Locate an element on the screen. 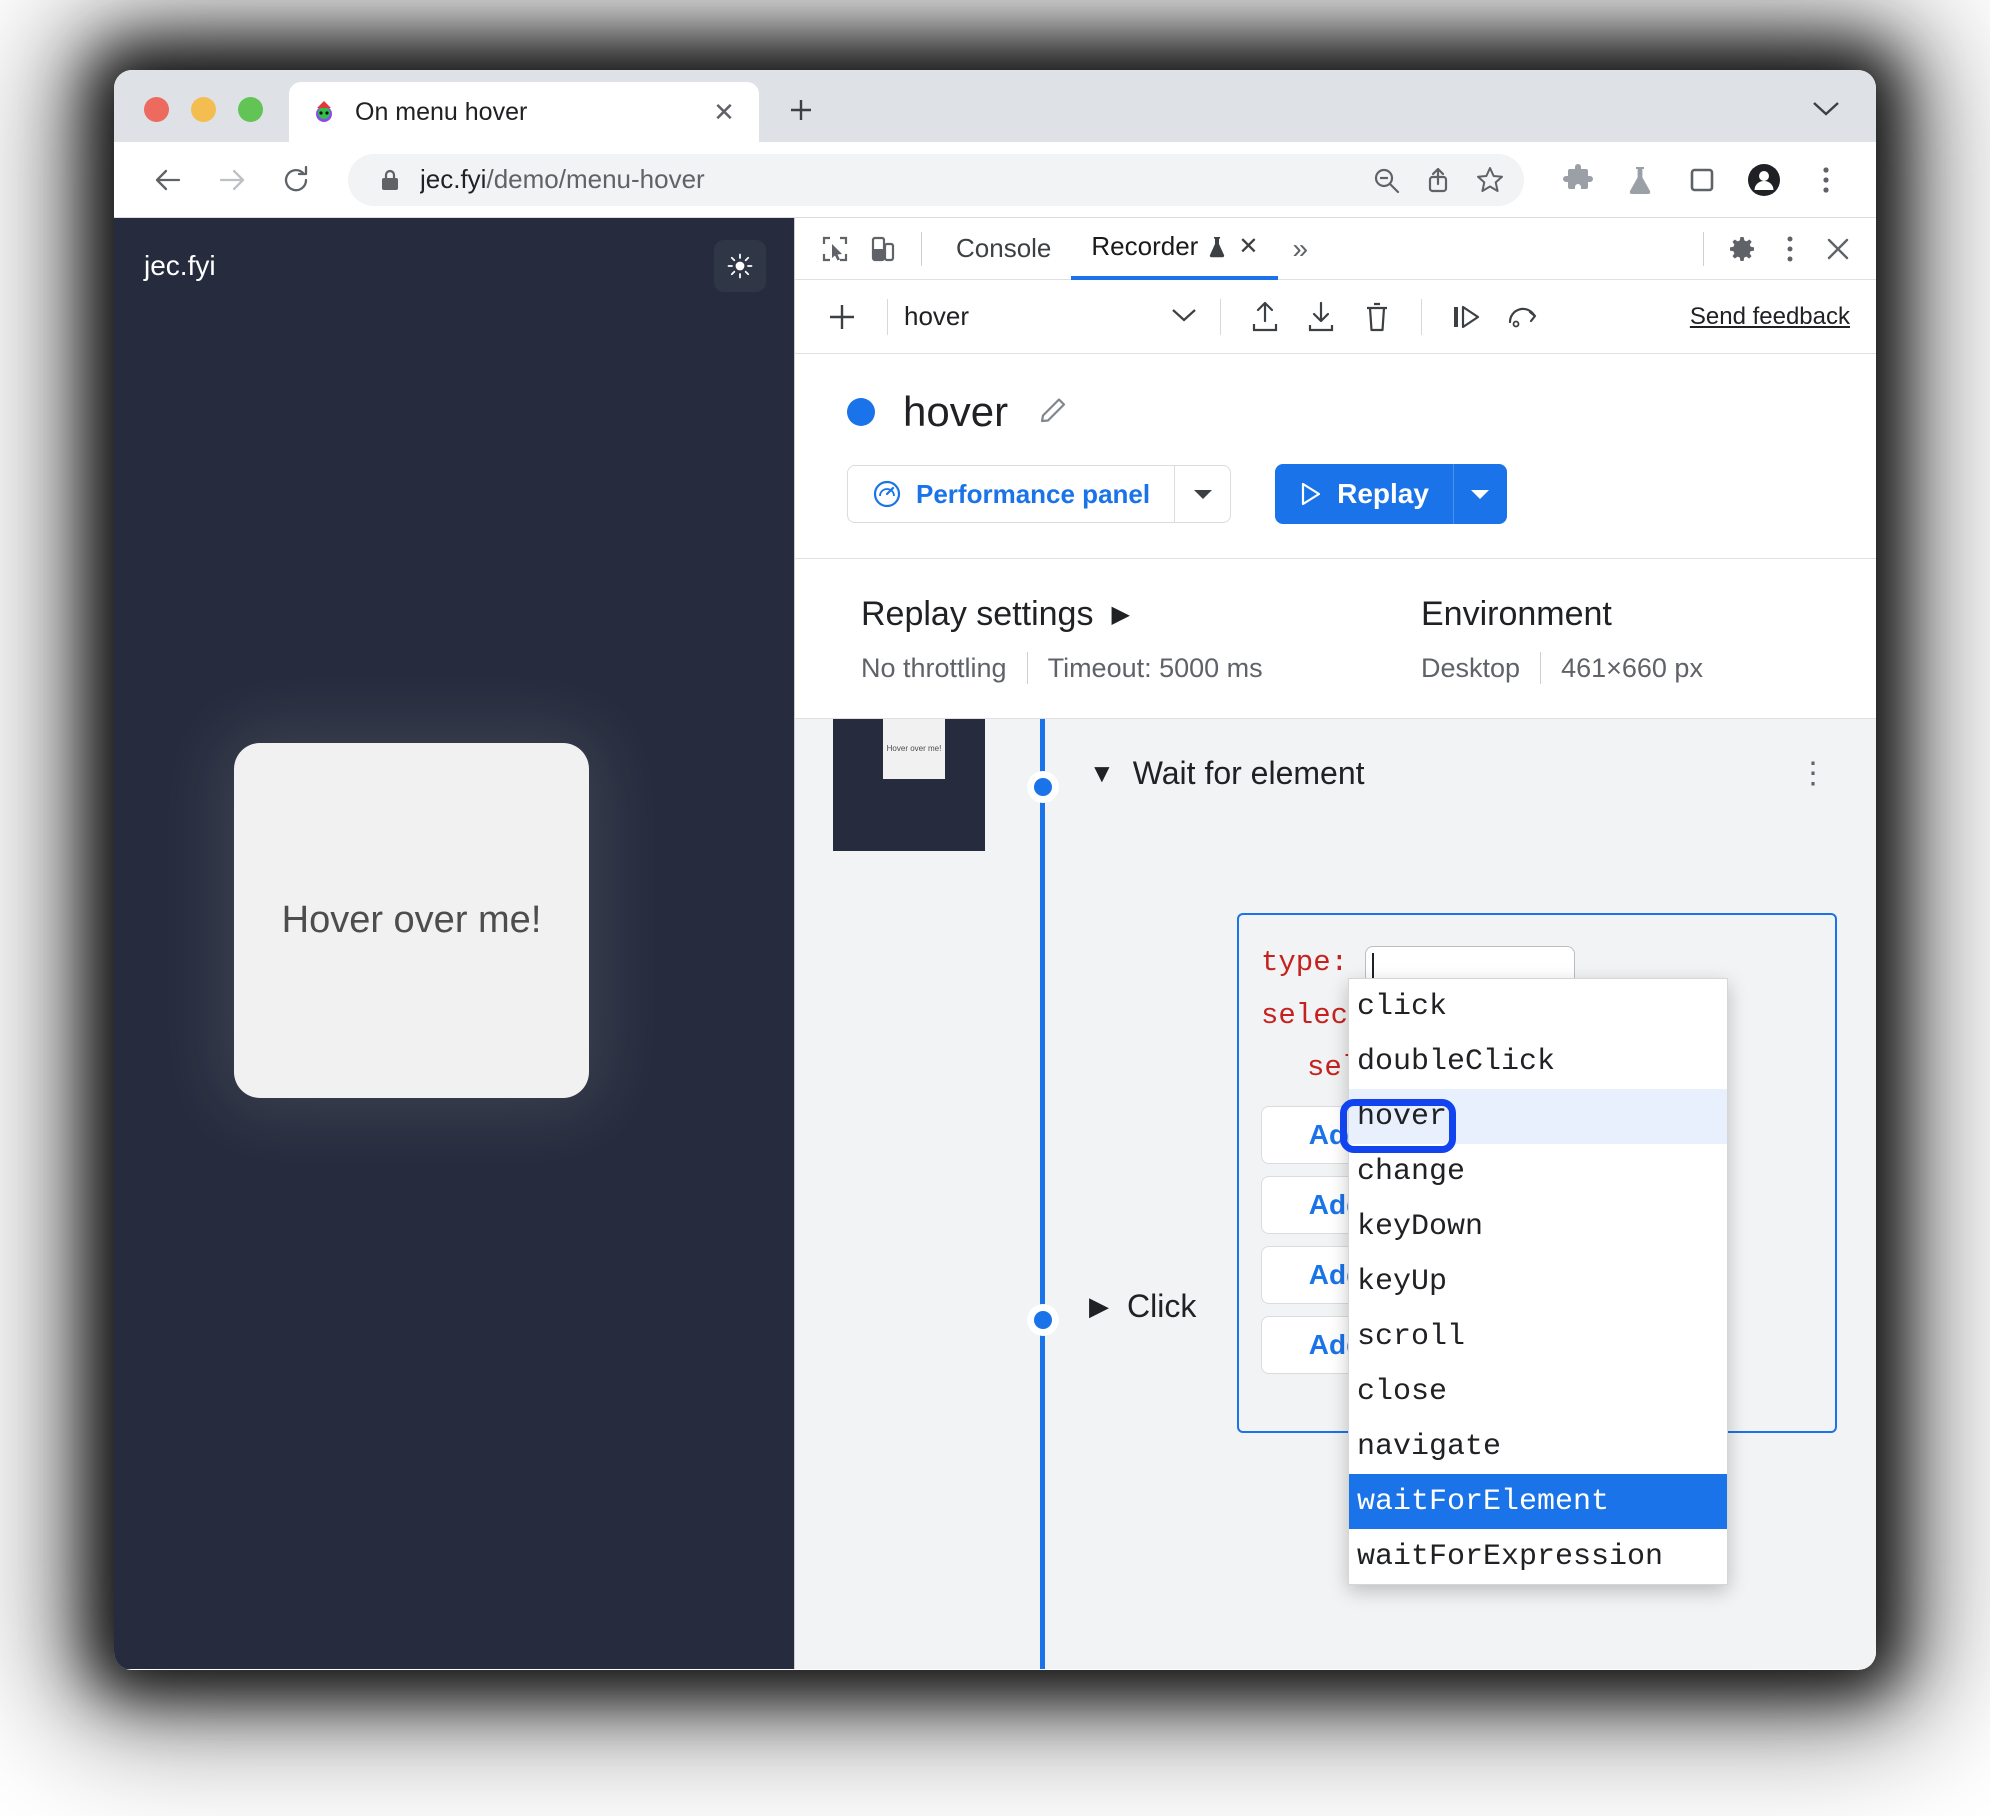  steps-timeline is located at coordinates (1042, 1194).